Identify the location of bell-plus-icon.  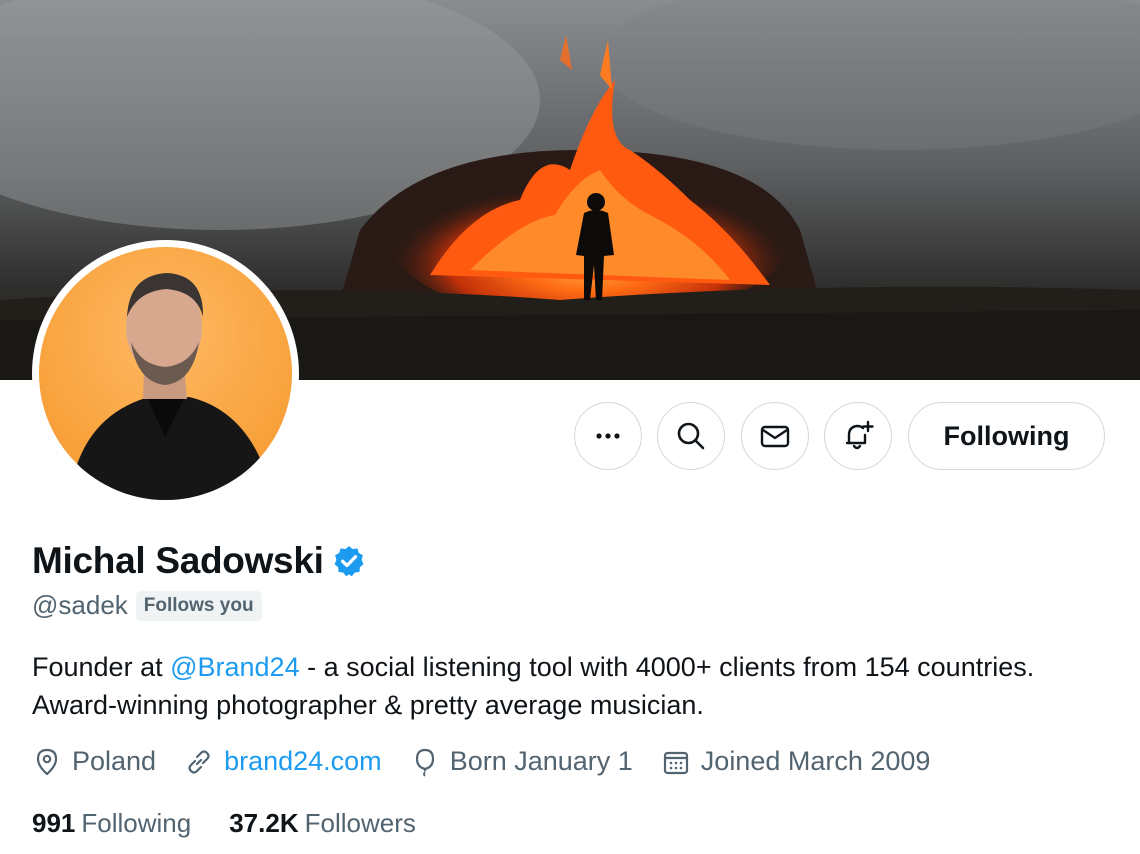
(859, 435).